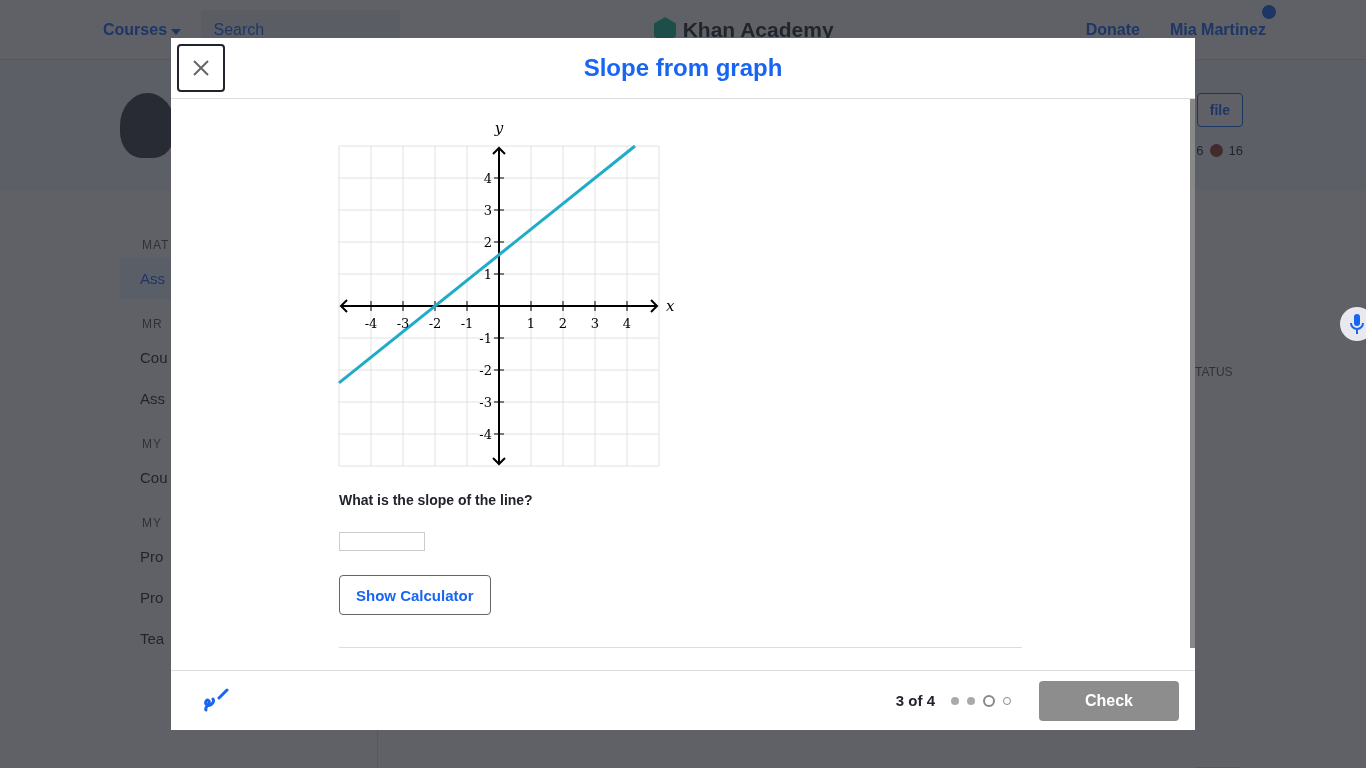 This screenshot has width=1366, height=768. What do you see at coordinates (382, 541) in the screenshot?
I see `answer-field` at bounding box center [382, 541].